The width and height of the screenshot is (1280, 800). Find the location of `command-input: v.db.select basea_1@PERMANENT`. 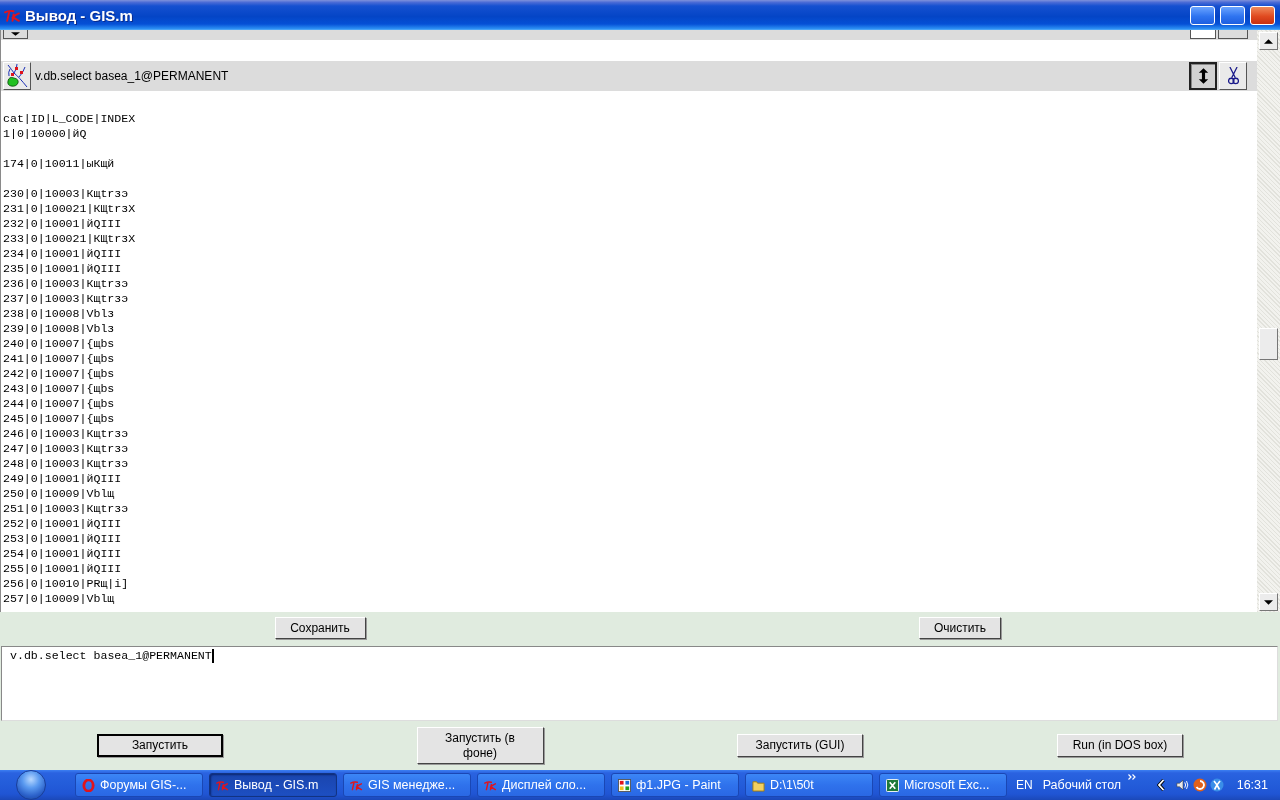

command-input: v.db.select basea_1@PERMANENT is located at coordinates (639, 683).